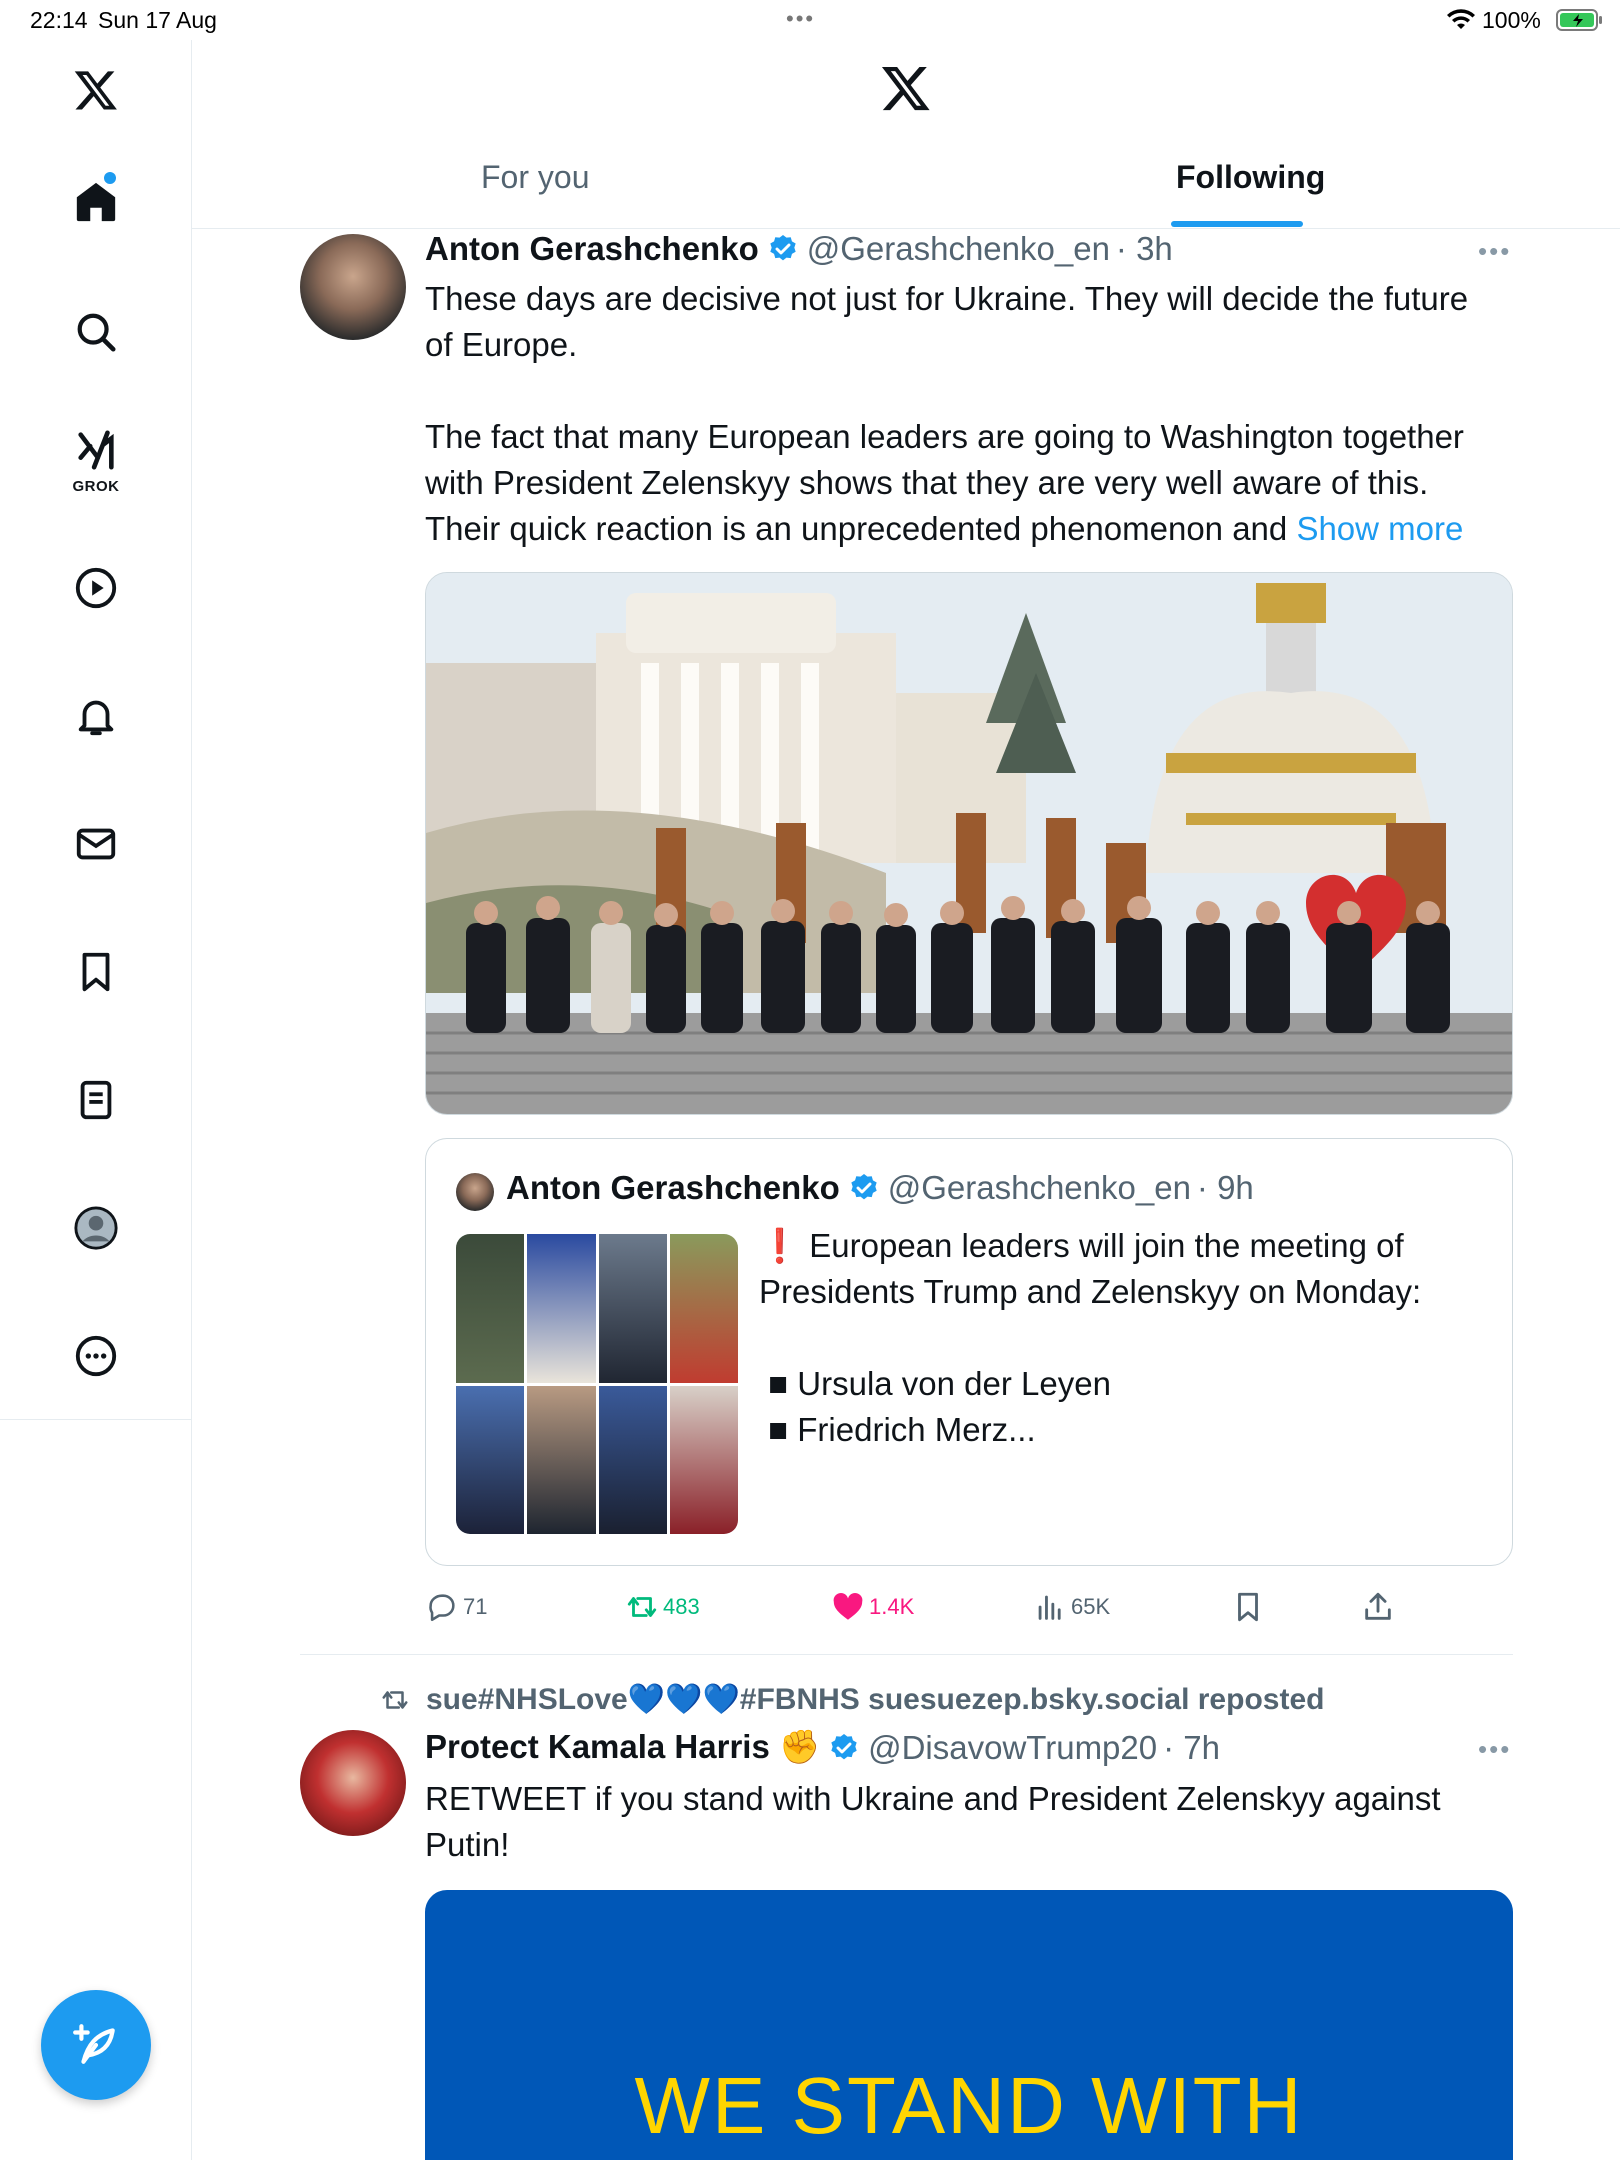 This screenshot has width=1620, height=2160. Describe the element at coordinates (1237, 224) in the screenshot. I see `tab-selected-indicator` at that location.